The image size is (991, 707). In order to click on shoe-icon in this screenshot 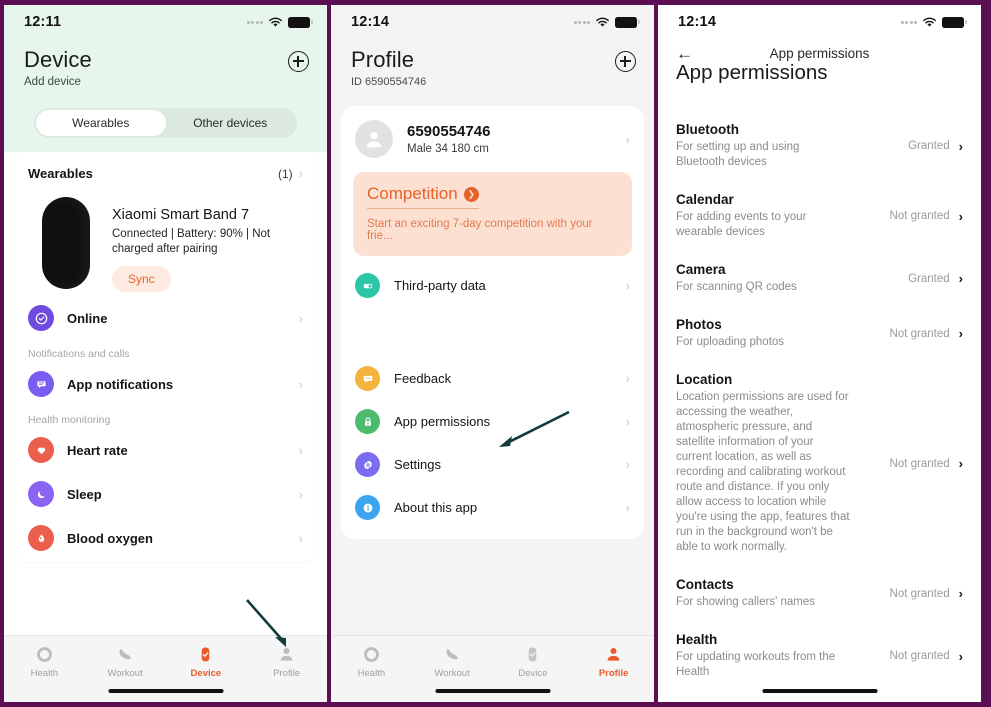, I will do `click(125, 654)`.